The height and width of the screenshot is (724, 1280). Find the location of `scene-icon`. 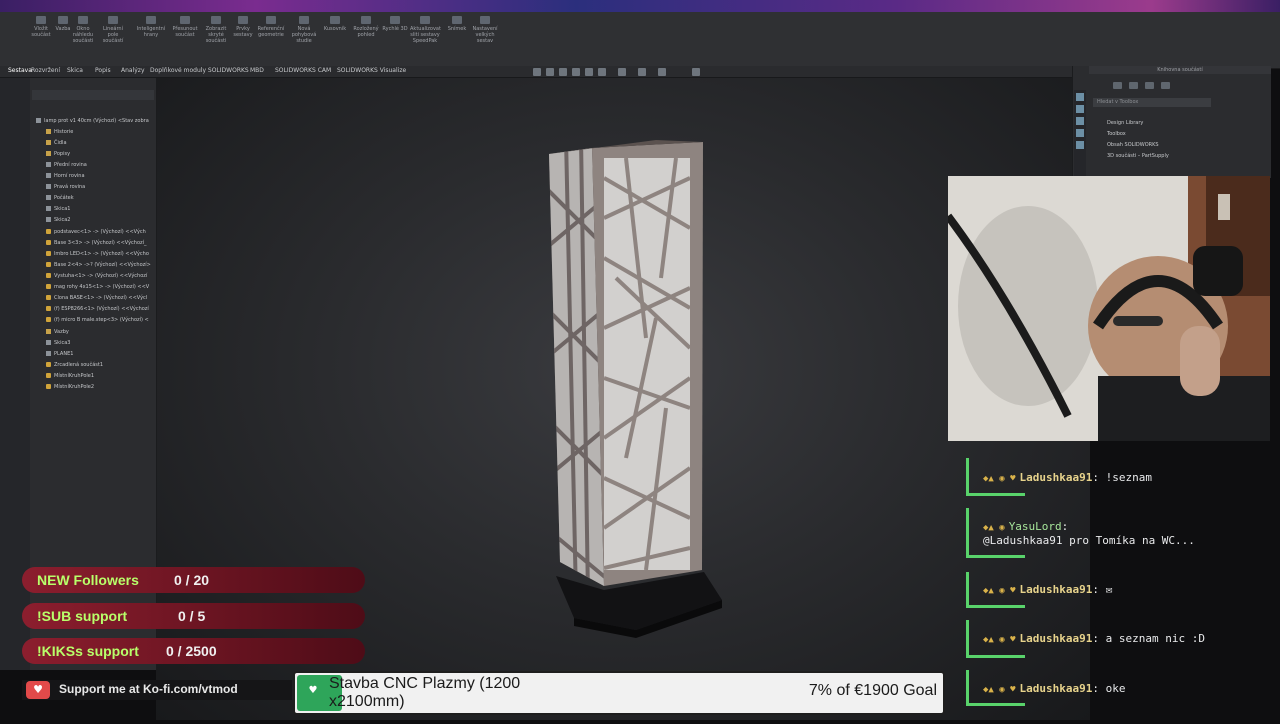

scene-icon is located at coordinates (662, 72).